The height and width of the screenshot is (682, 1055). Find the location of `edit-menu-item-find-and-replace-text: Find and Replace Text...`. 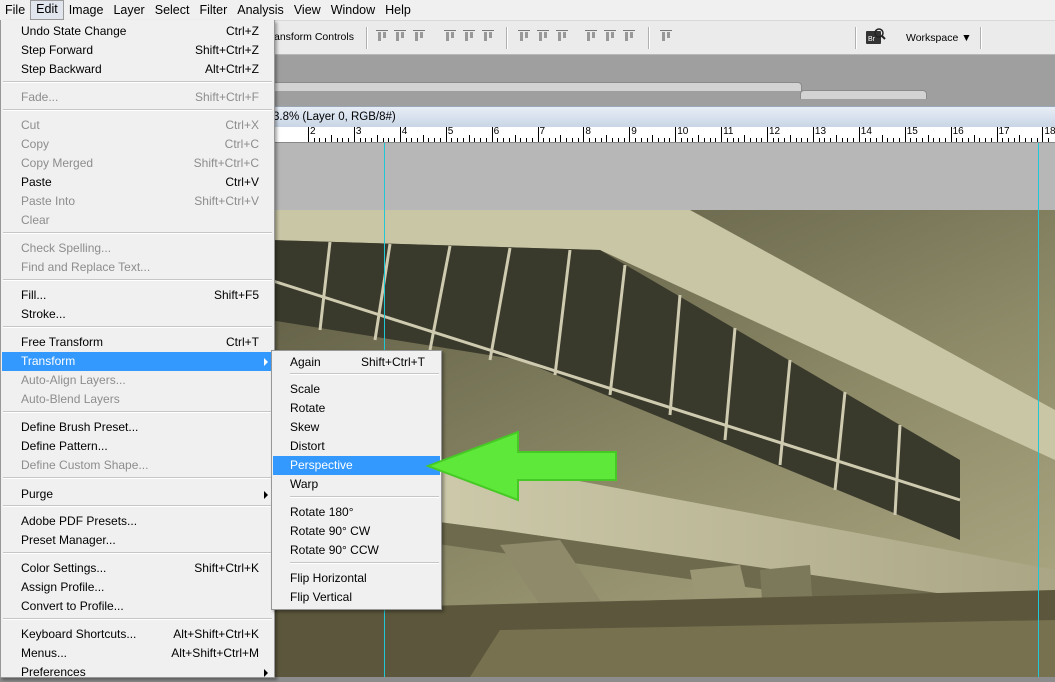

edit-menu-item-find-and-replace-text: Find and Replace Text... is located at coordinates (137, 267).